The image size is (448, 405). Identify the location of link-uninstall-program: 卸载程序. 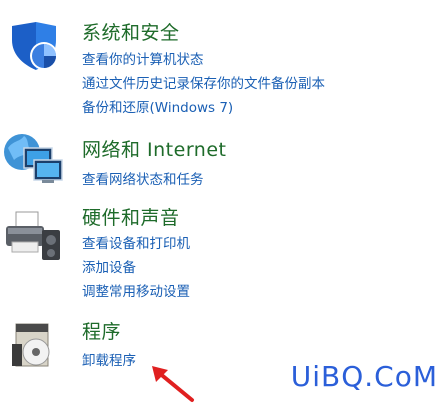
(109, 359).